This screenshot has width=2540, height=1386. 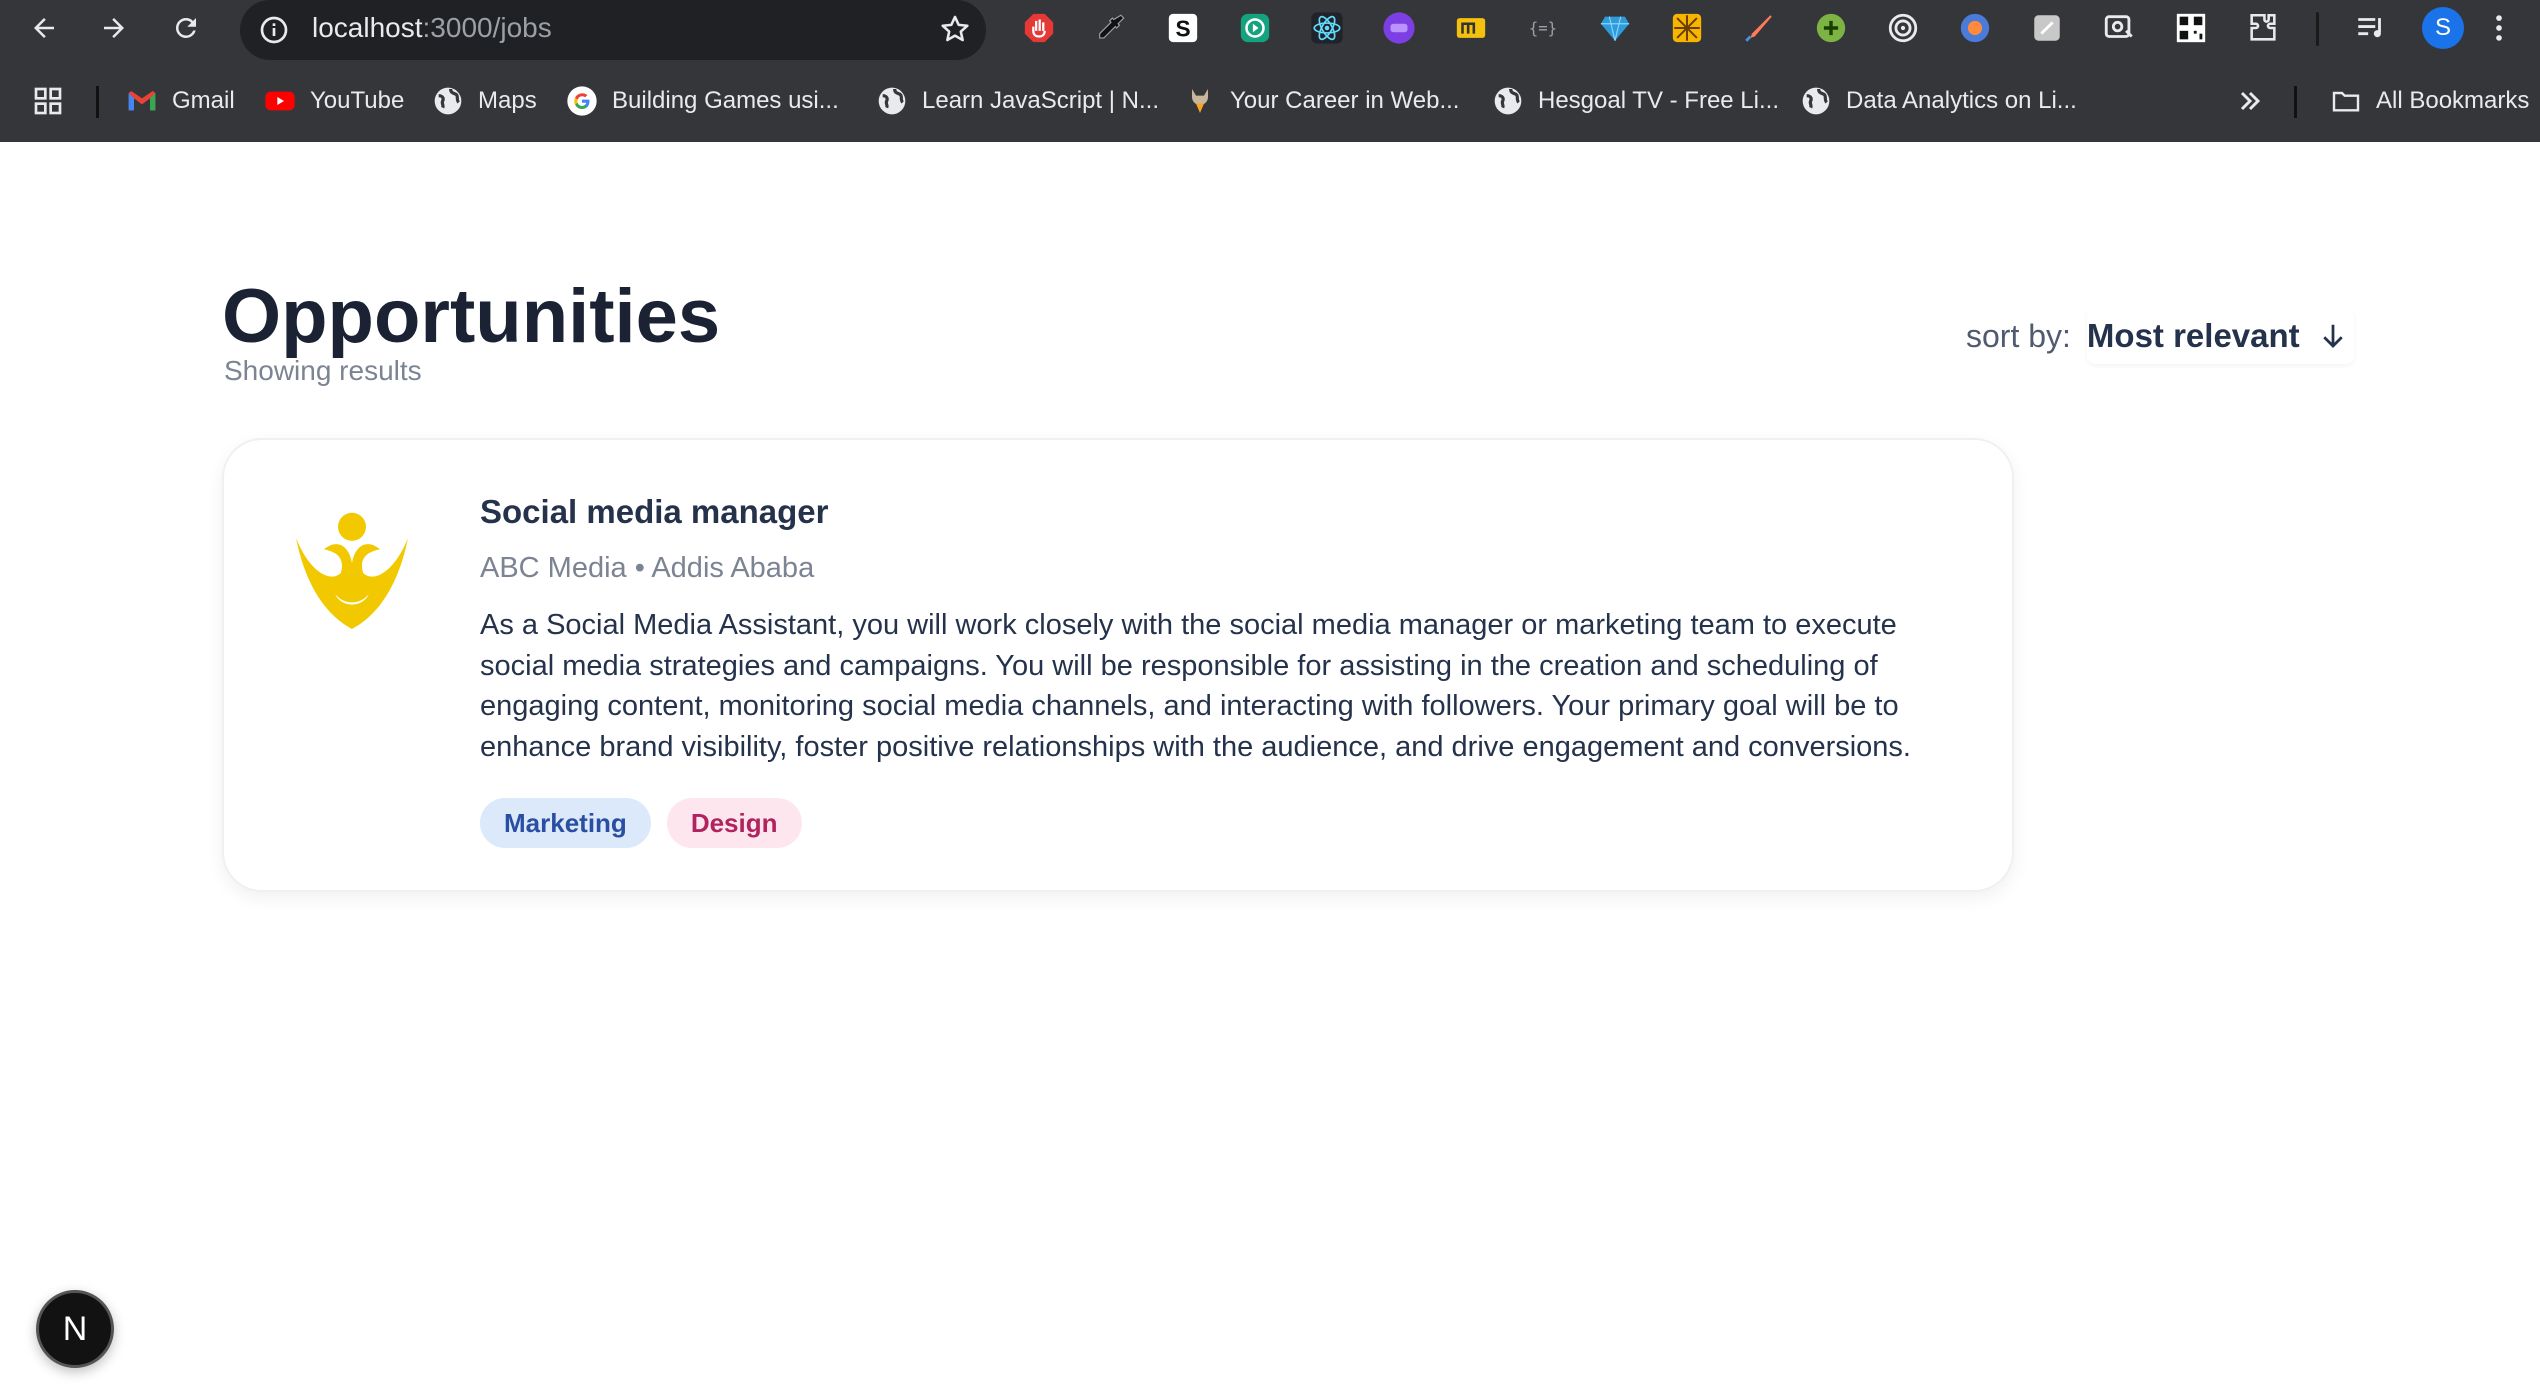 I want to click on company-logo, so click(x=352, y=570).